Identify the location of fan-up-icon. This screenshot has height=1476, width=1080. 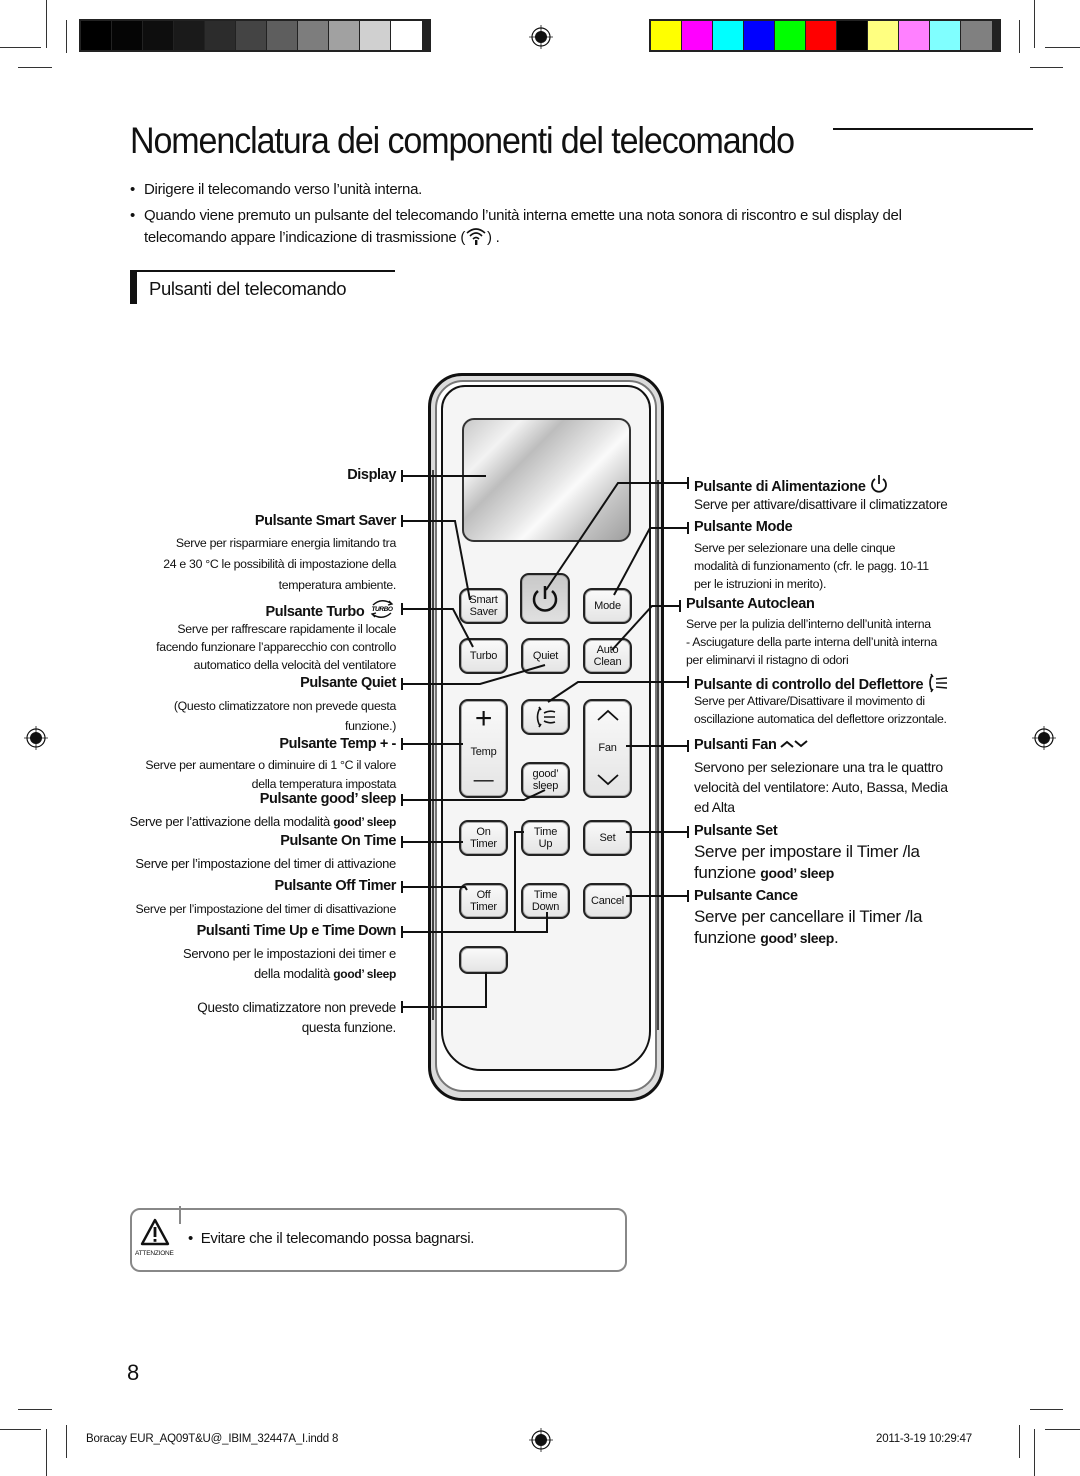
(787, 744).